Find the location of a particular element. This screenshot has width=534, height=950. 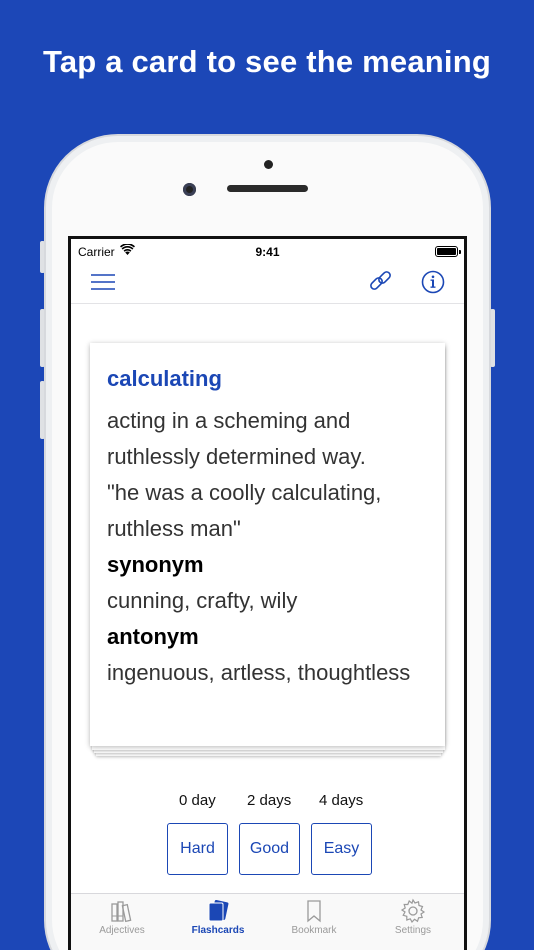

tab-adjectives: Adjectives is located at coordinates (122, 917).